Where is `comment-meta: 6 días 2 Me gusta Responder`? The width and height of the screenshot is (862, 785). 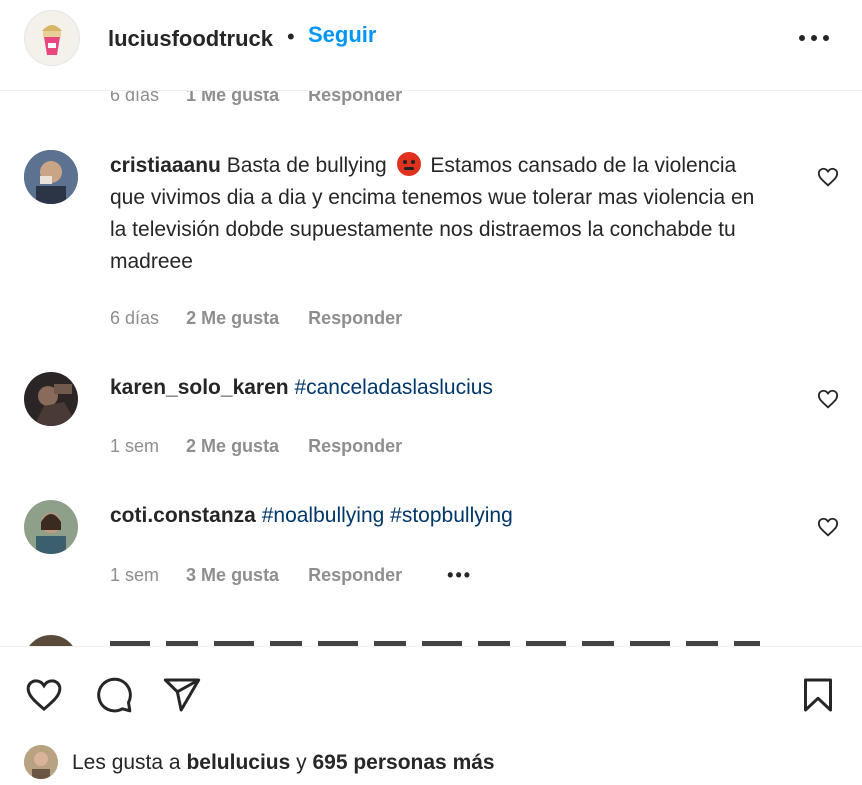
comment-meta: 6 días 2 Me gusta Responder is located at coordinates (276, 318).